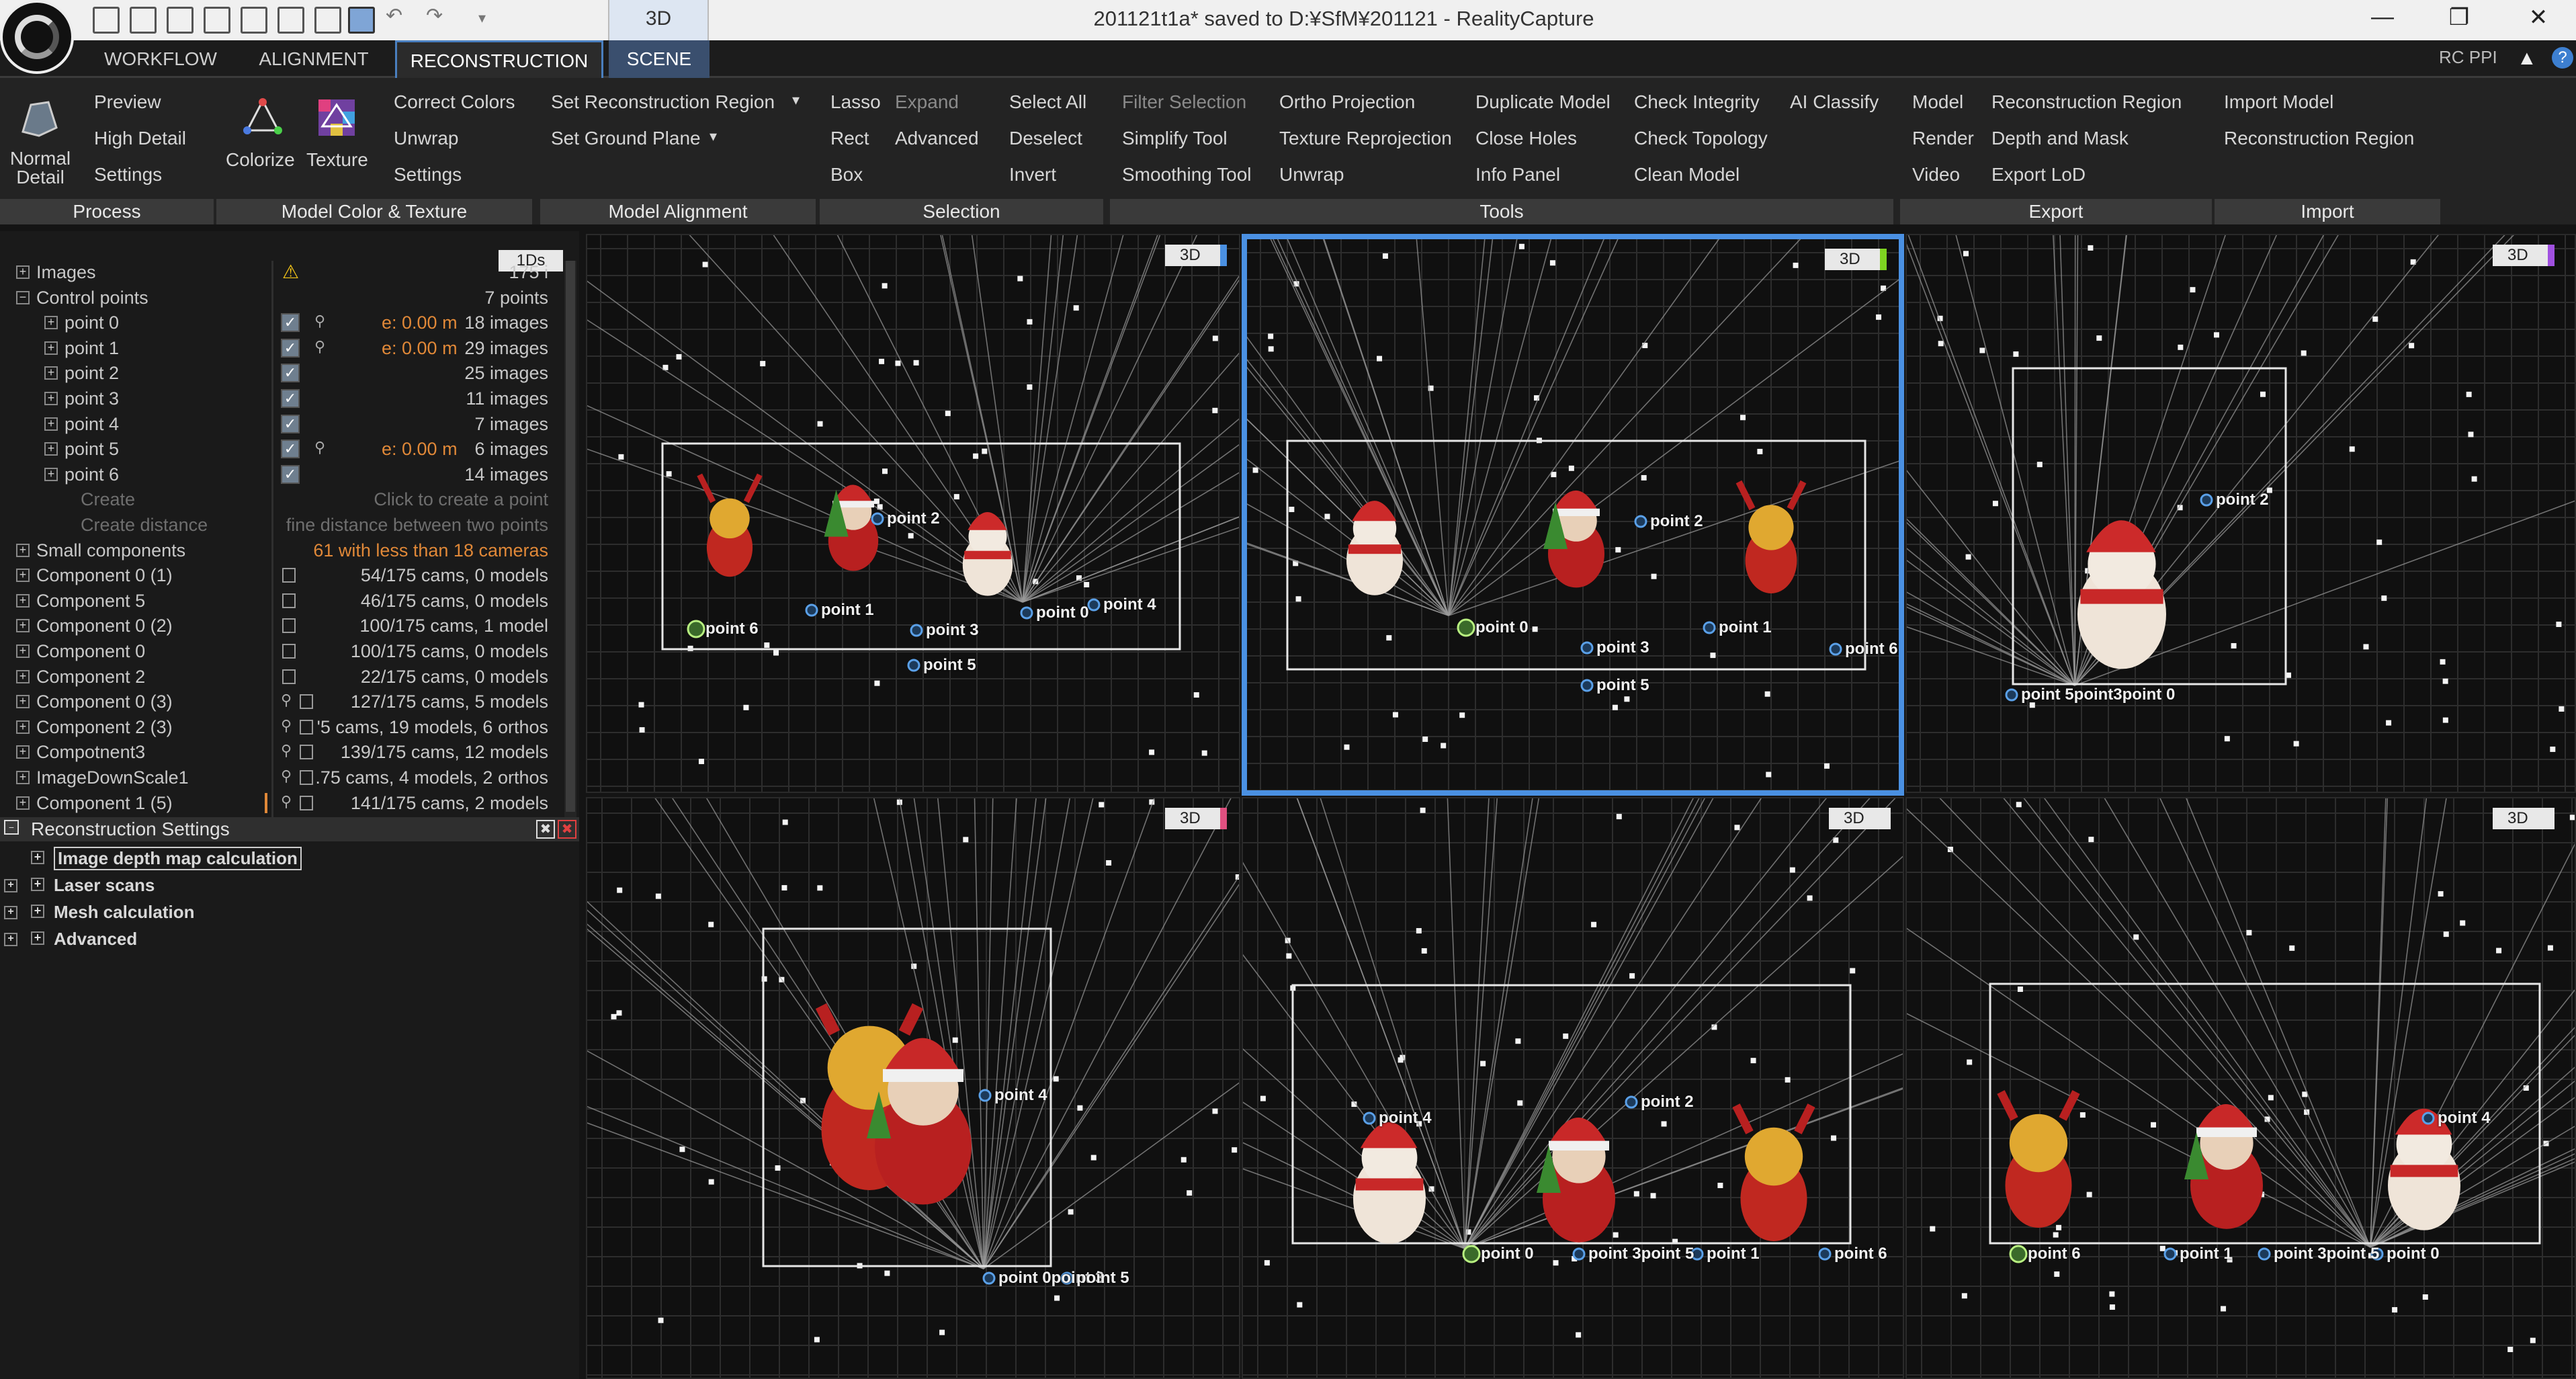  I want to click on restore-button: ❐, so click(2459, 17).